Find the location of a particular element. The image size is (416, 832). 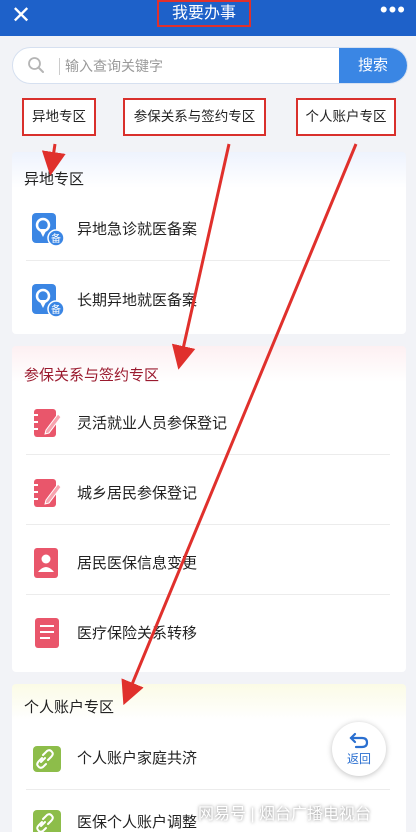

document-icon is located at coordinates (47, 633).